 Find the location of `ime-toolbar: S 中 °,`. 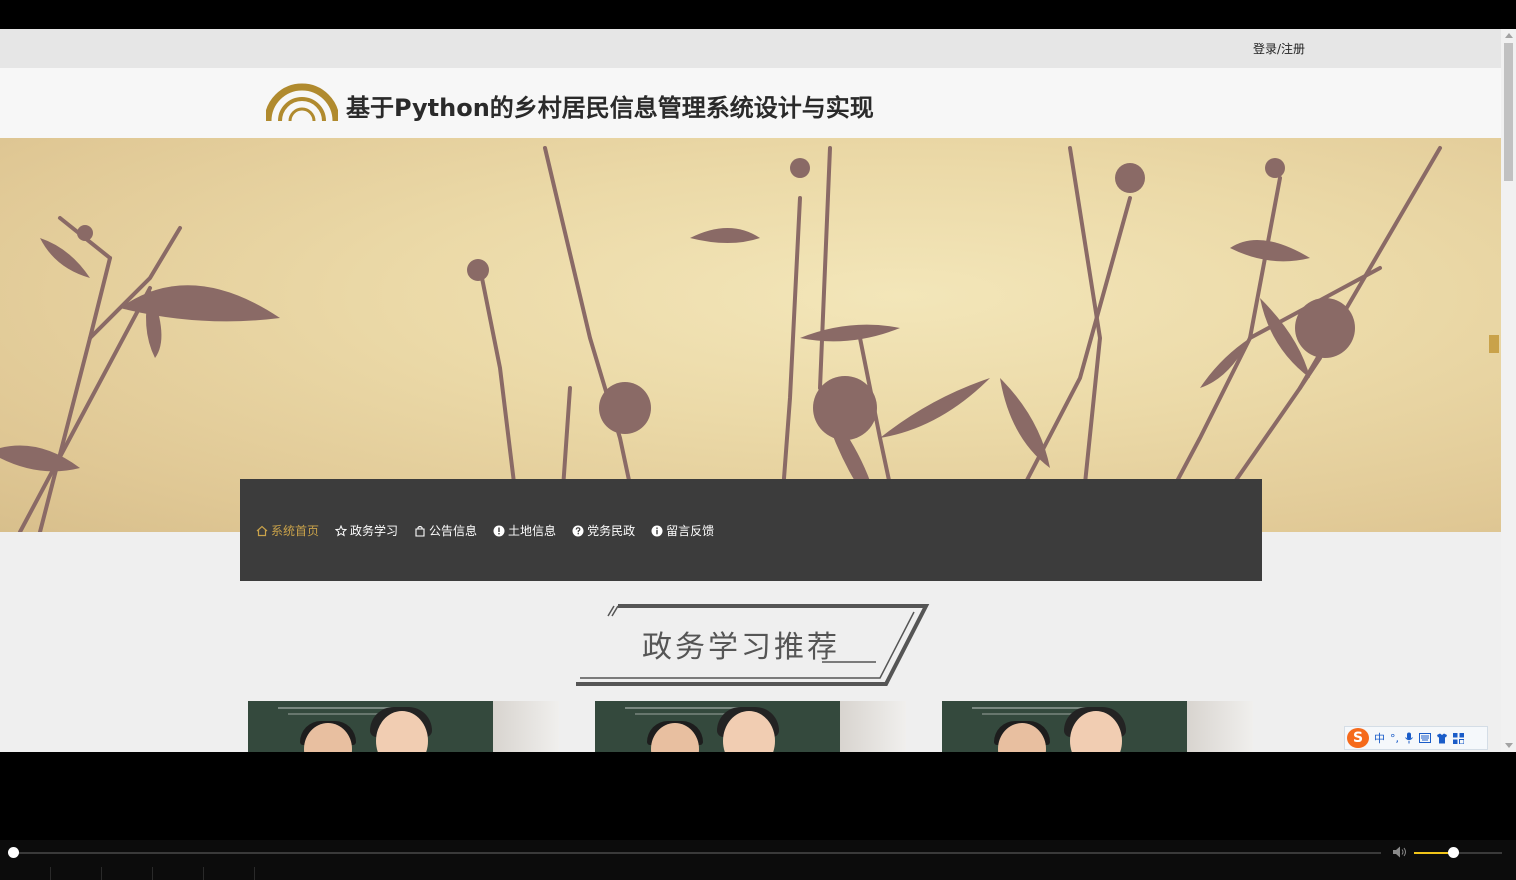

ime-toolbar: S 中 °, is located at coordinates (1416, 738).